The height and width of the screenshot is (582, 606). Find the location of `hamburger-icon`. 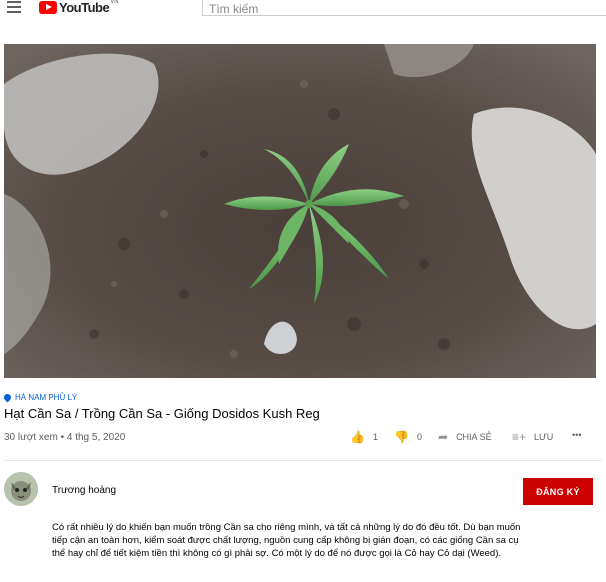

hamburger-icon is located at coordinates (14, 7).